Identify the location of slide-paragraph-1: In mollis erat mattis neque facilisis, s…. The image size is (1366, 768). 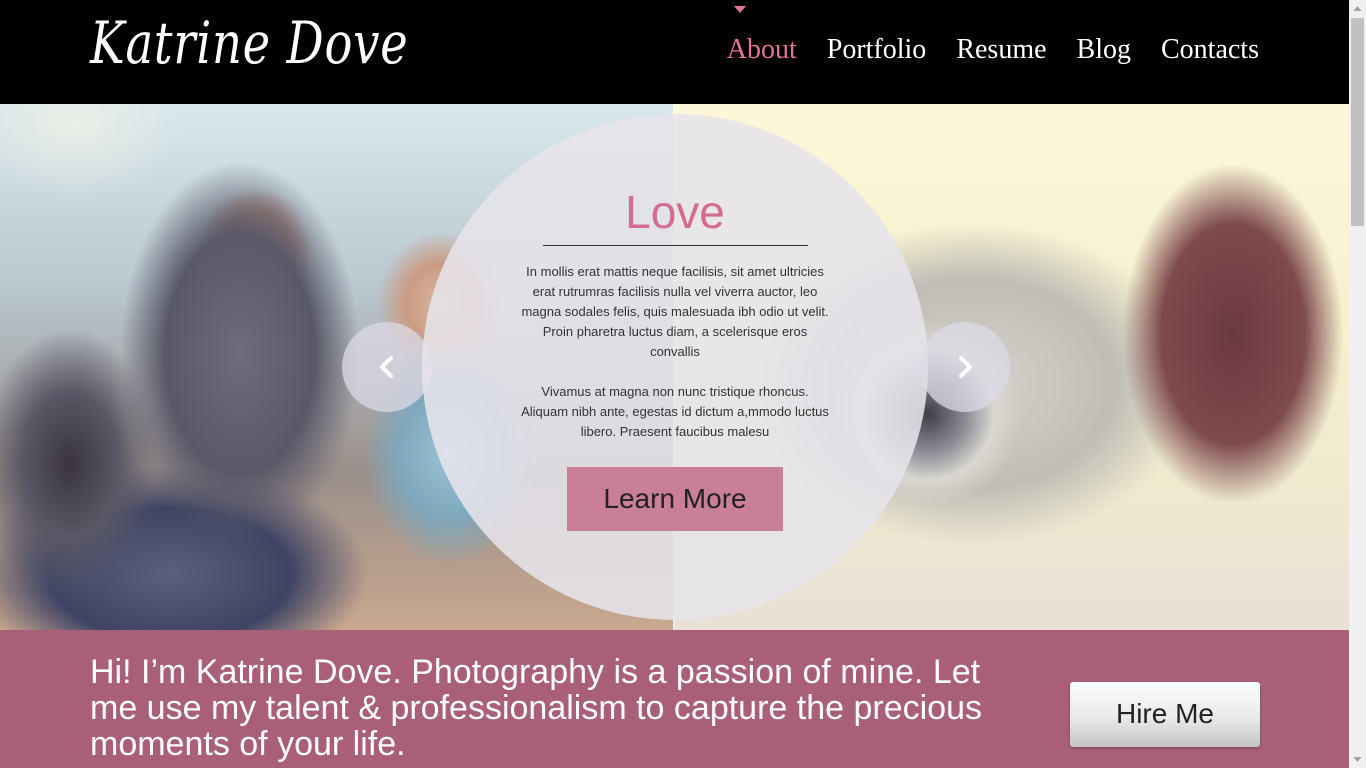
(675, 311).